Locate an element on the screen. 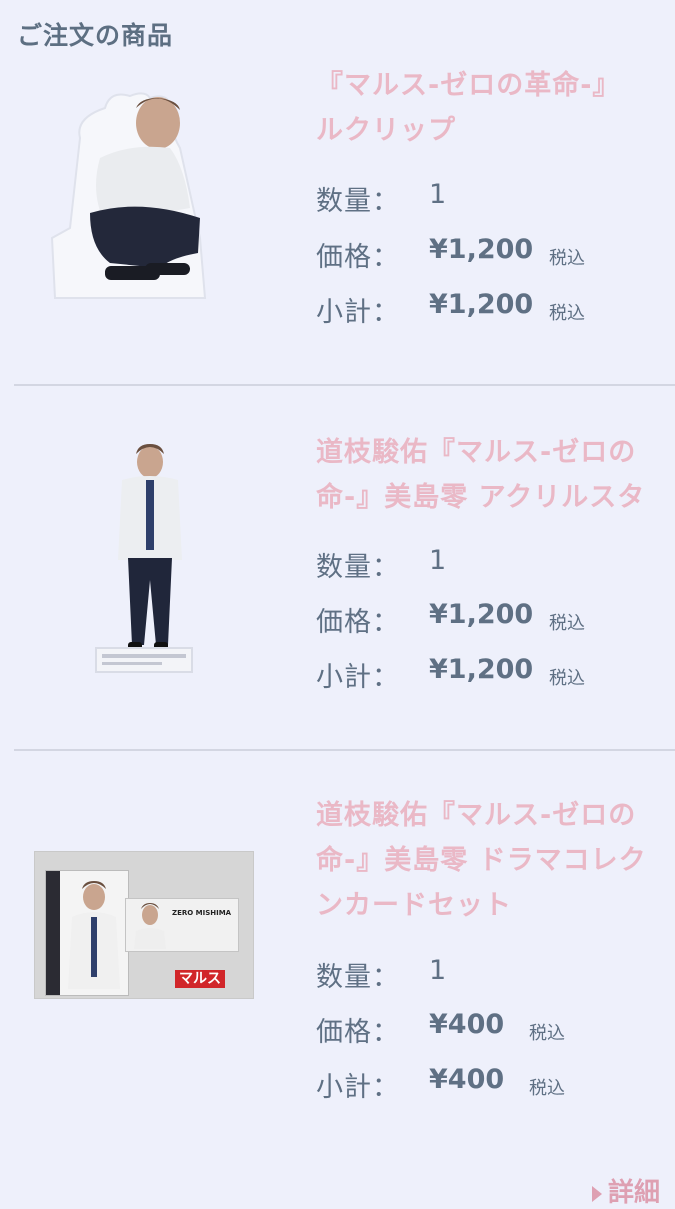 The image size is (675, 1209). details-label: 詳細 is located at coordinates (634, 1193).